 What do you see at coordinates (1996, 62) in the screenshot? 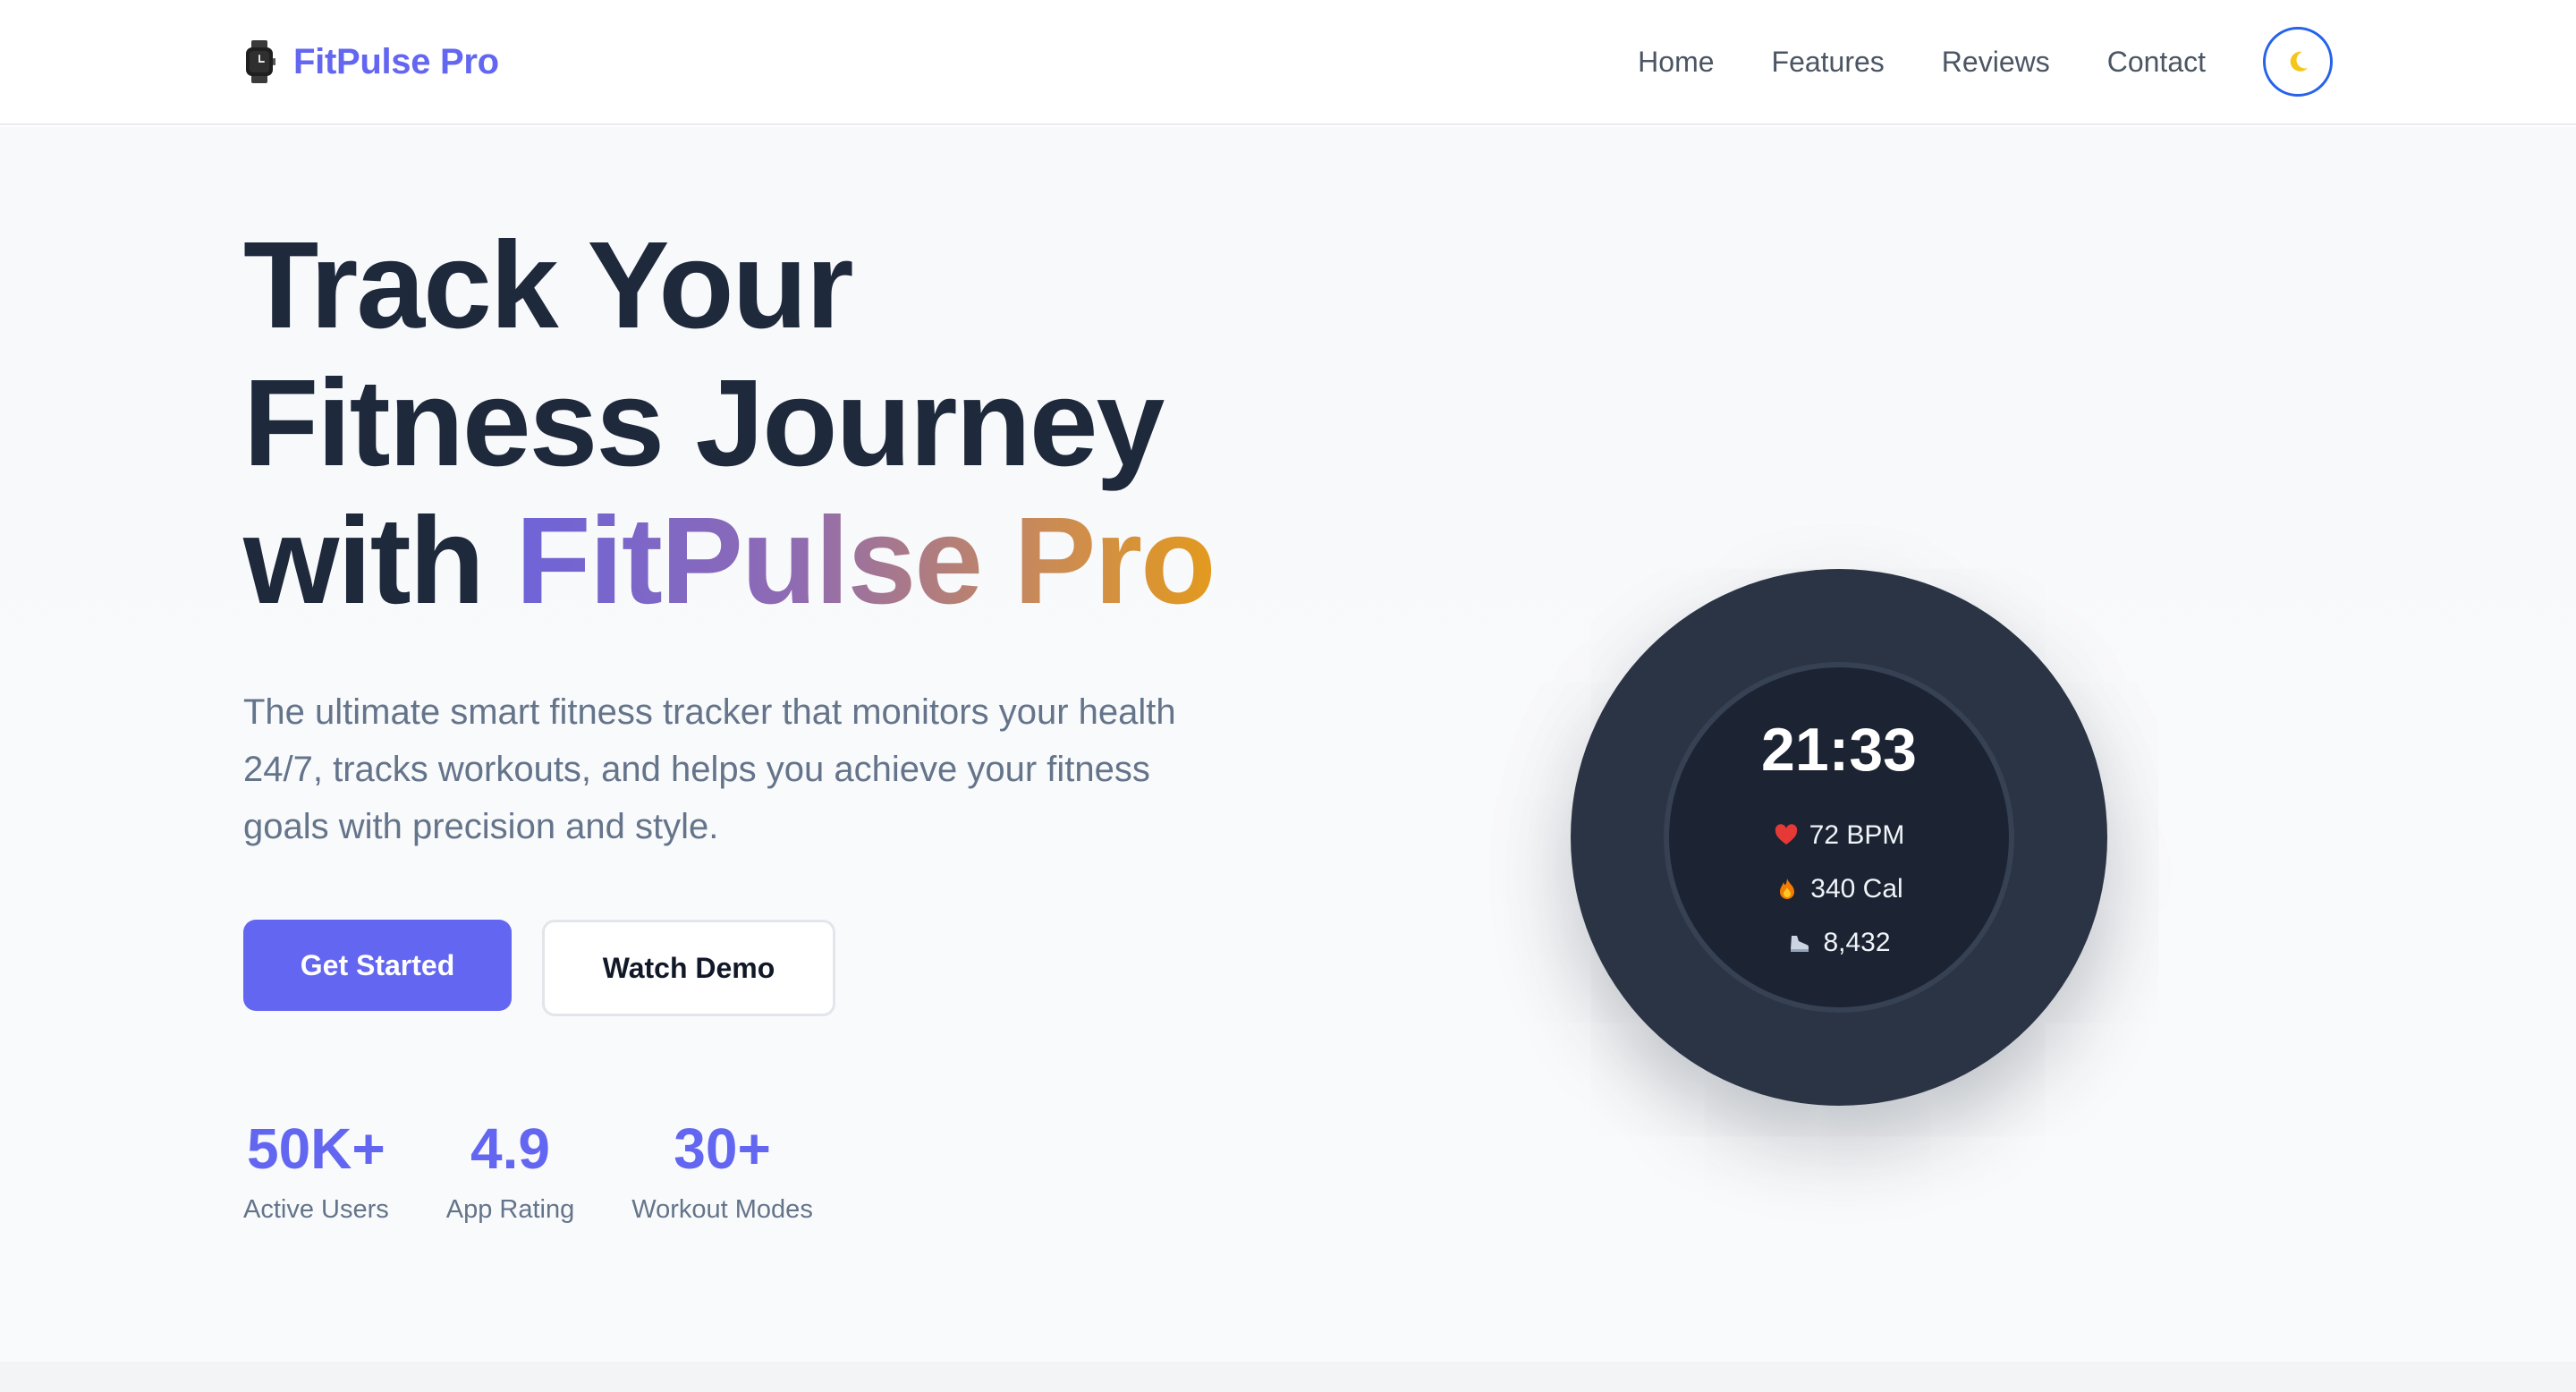
I see `nav-link-reviews: Reviews` at bounding box center [1996, 62].